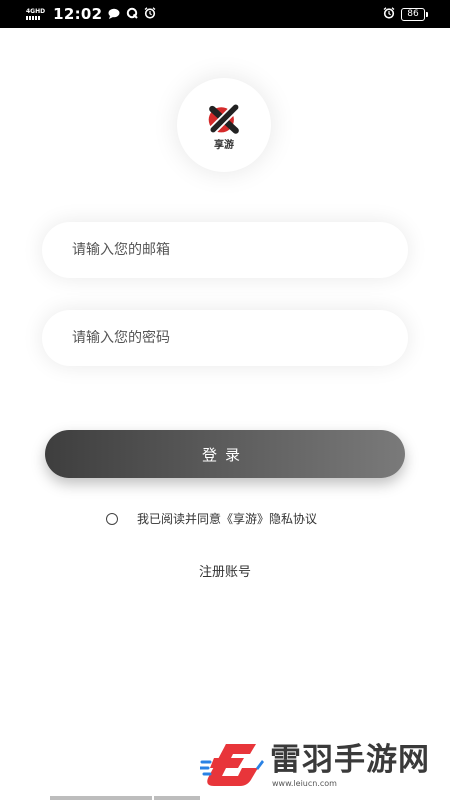  Describe the element at coordinates (227, 518) in the screenshot. I see `agreement-text: 我已阅读并同意《享游》隐私协议` at that location.